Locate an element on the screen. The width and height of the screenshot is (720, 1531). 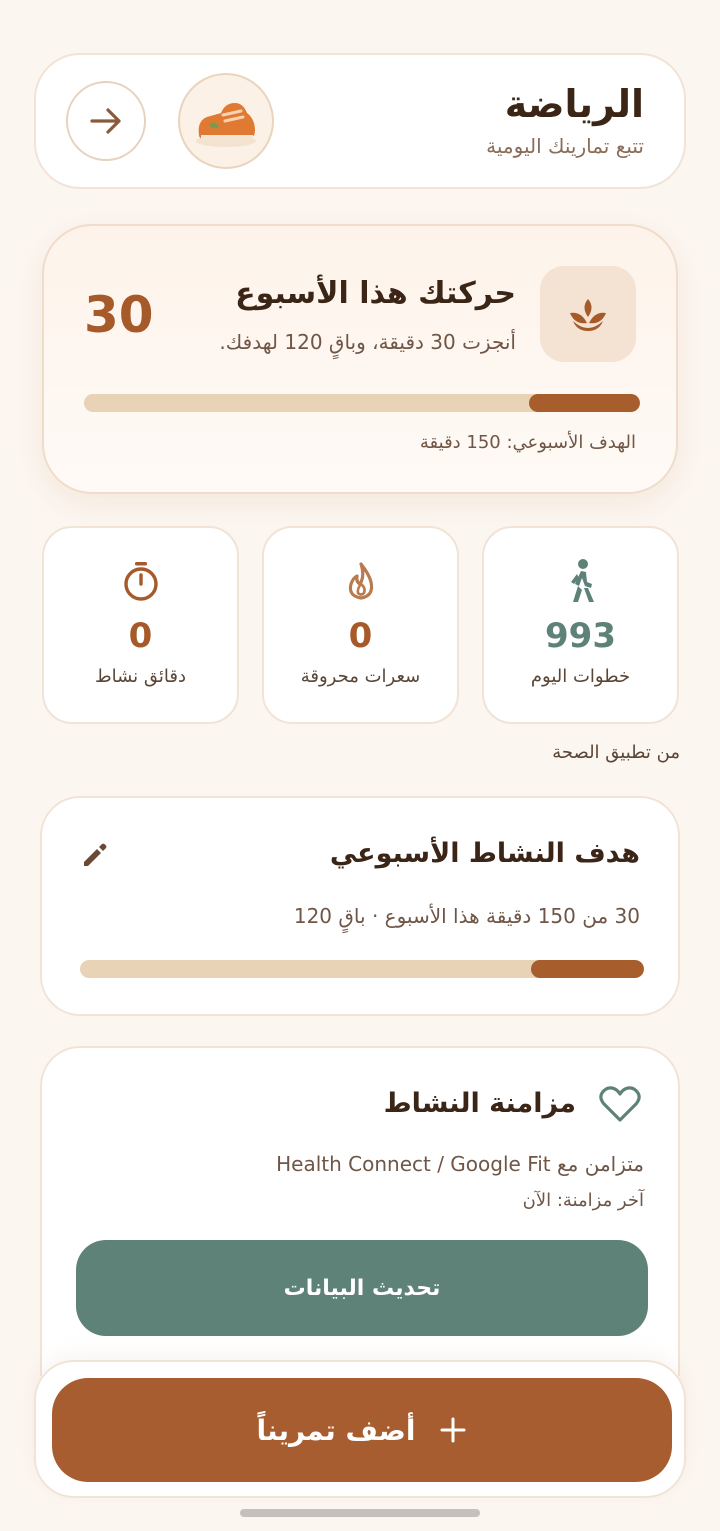
calories-label: سعرات محروقة is located at coordinates (360, 676).